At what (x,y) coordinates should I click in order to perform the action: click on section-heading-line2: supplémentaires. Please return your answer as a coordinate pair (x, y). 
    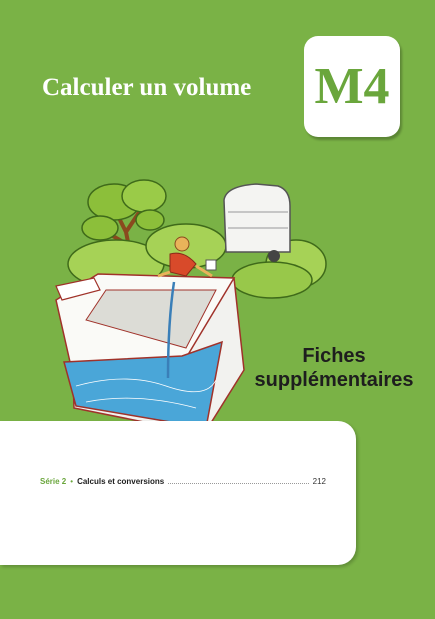
    Looking at the image, I should click on (334, 380).